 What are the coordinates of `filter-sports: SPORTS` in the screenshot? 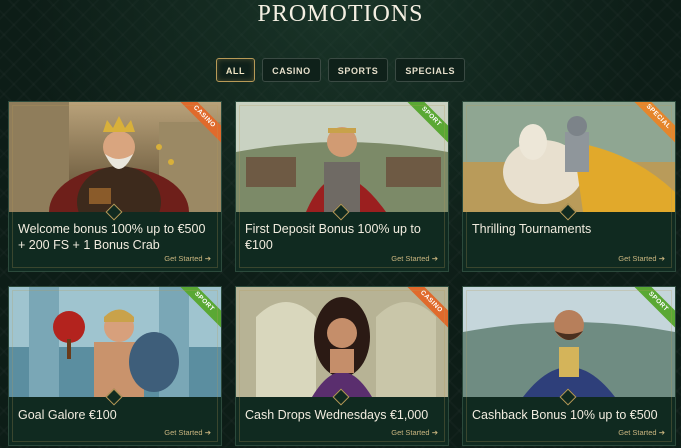 It's located at (358, 70).